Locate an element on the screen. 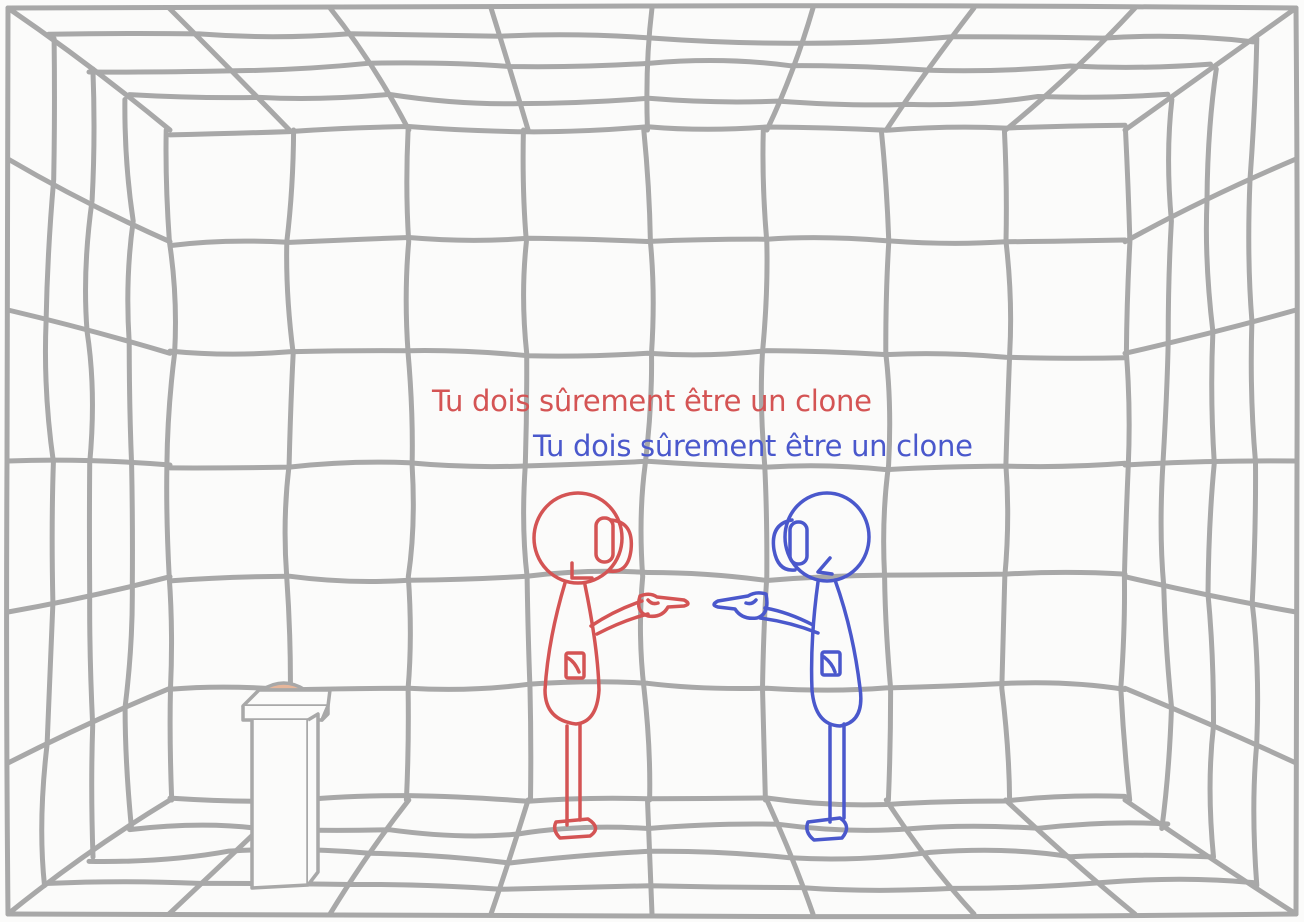  button-pedestal is located at coordinates (286, 785).